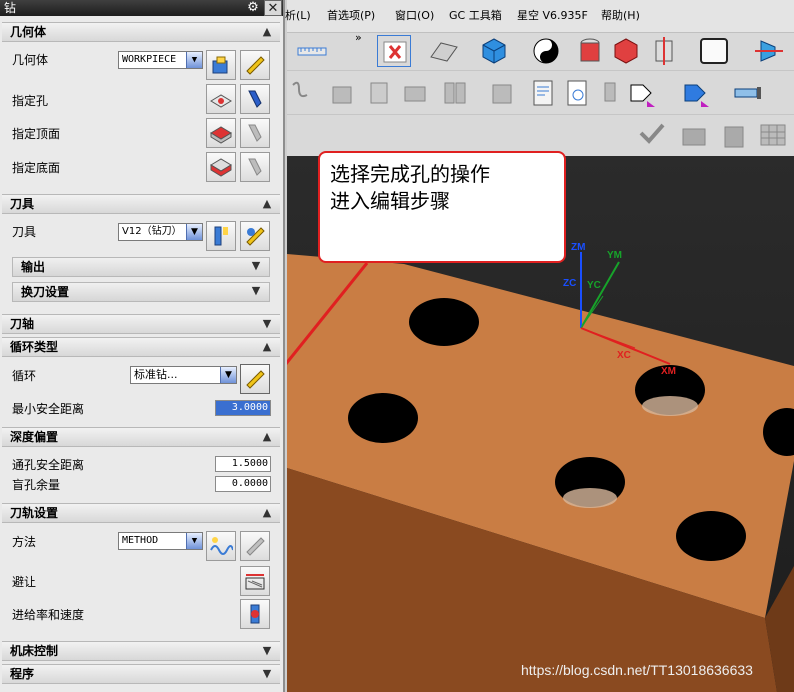 This screenshot has width=794, height=692. I want to click on toolbar-view: », so click(540, 50).